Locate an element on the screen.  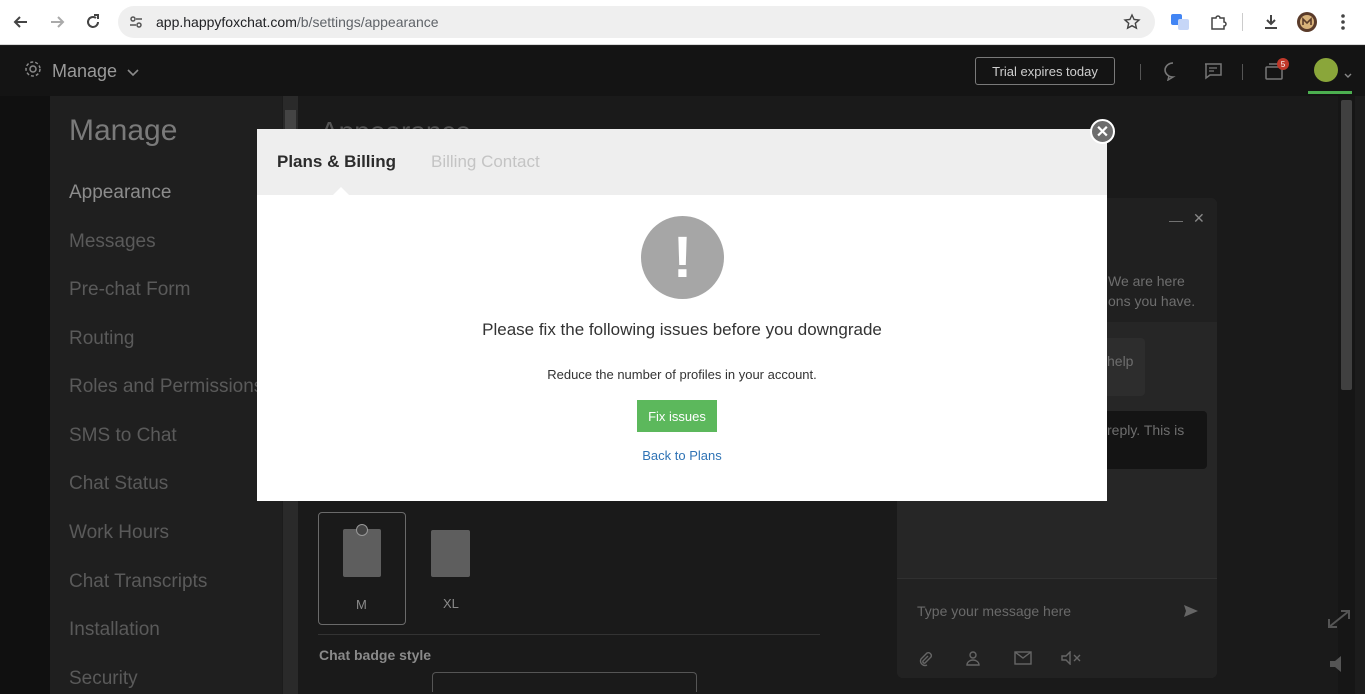
messages-icon is located at coordinates (1213, 71).